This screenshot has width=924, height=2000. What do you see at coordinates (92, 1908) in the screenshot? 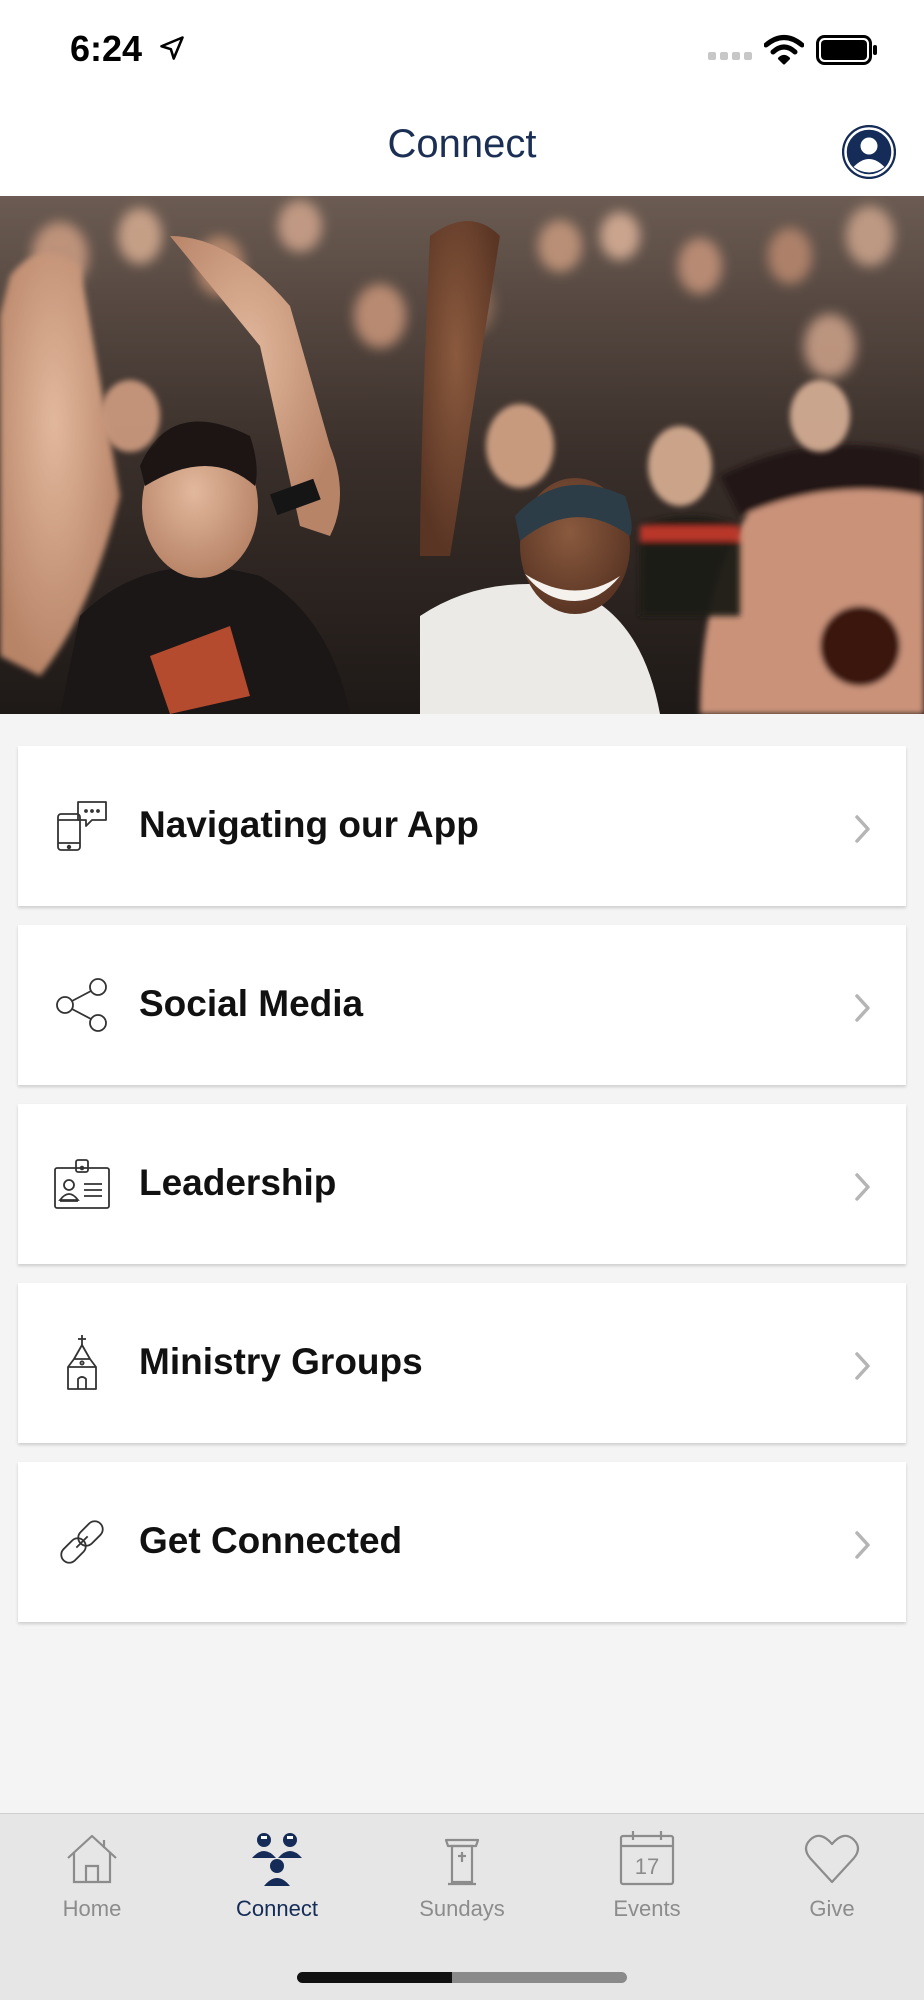
I see `tab-label: Home` at bounding box center [92, 1908].